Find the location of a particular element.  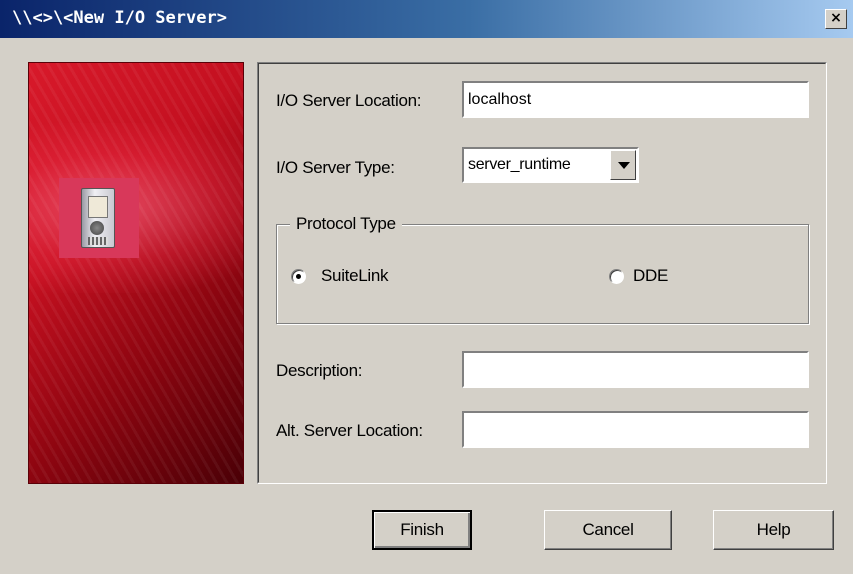

alt-location-input is located at coordinates (635, 429).